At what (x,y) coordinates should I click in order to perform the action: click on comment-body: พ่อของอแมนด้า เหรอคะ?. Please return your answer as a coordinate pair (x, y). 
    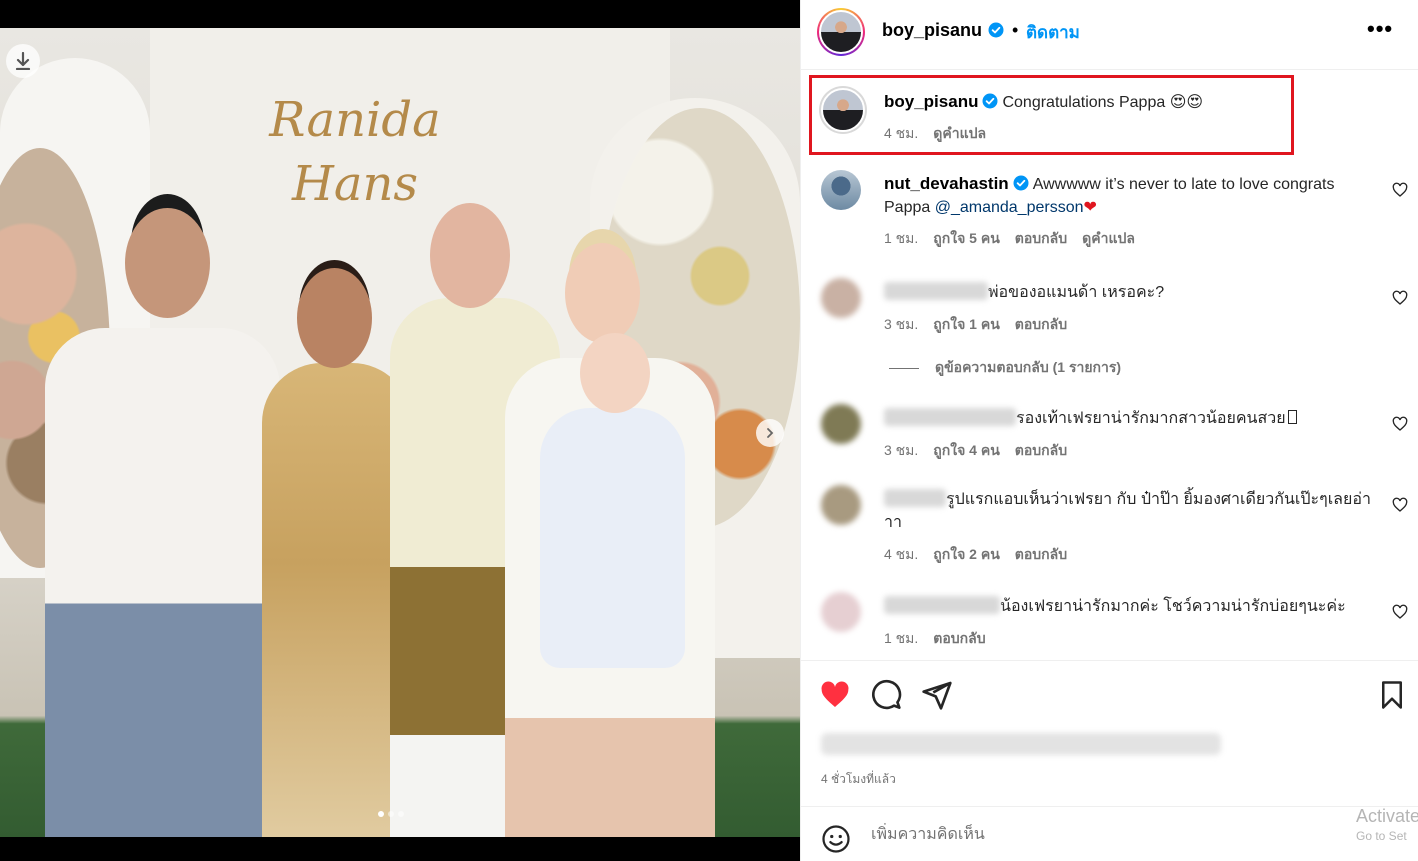
    Looking at the image, I should click on (1124, 292).